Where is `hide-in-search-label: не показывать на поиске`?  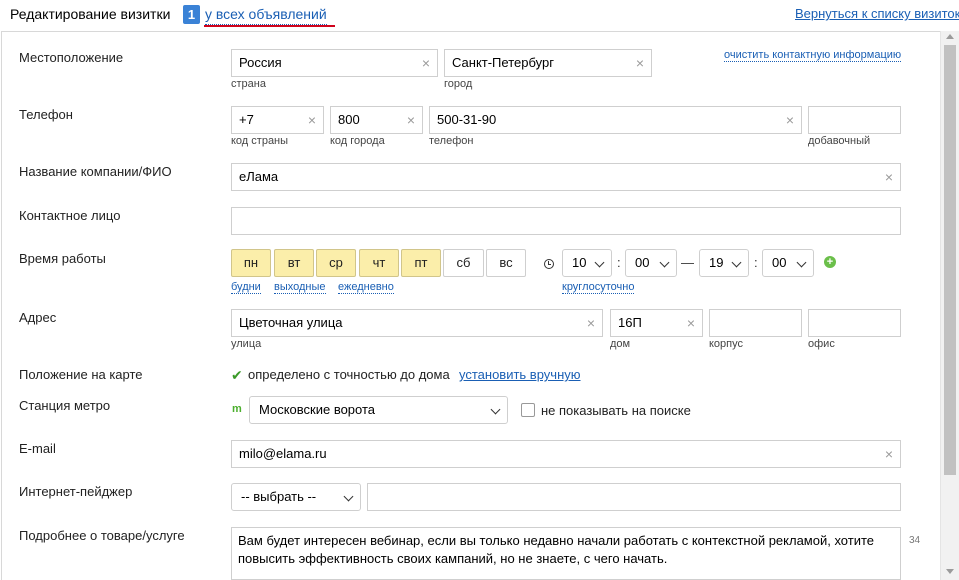
hide-in-search-label: не показывать на поиске is located at coordinates (616, 410).